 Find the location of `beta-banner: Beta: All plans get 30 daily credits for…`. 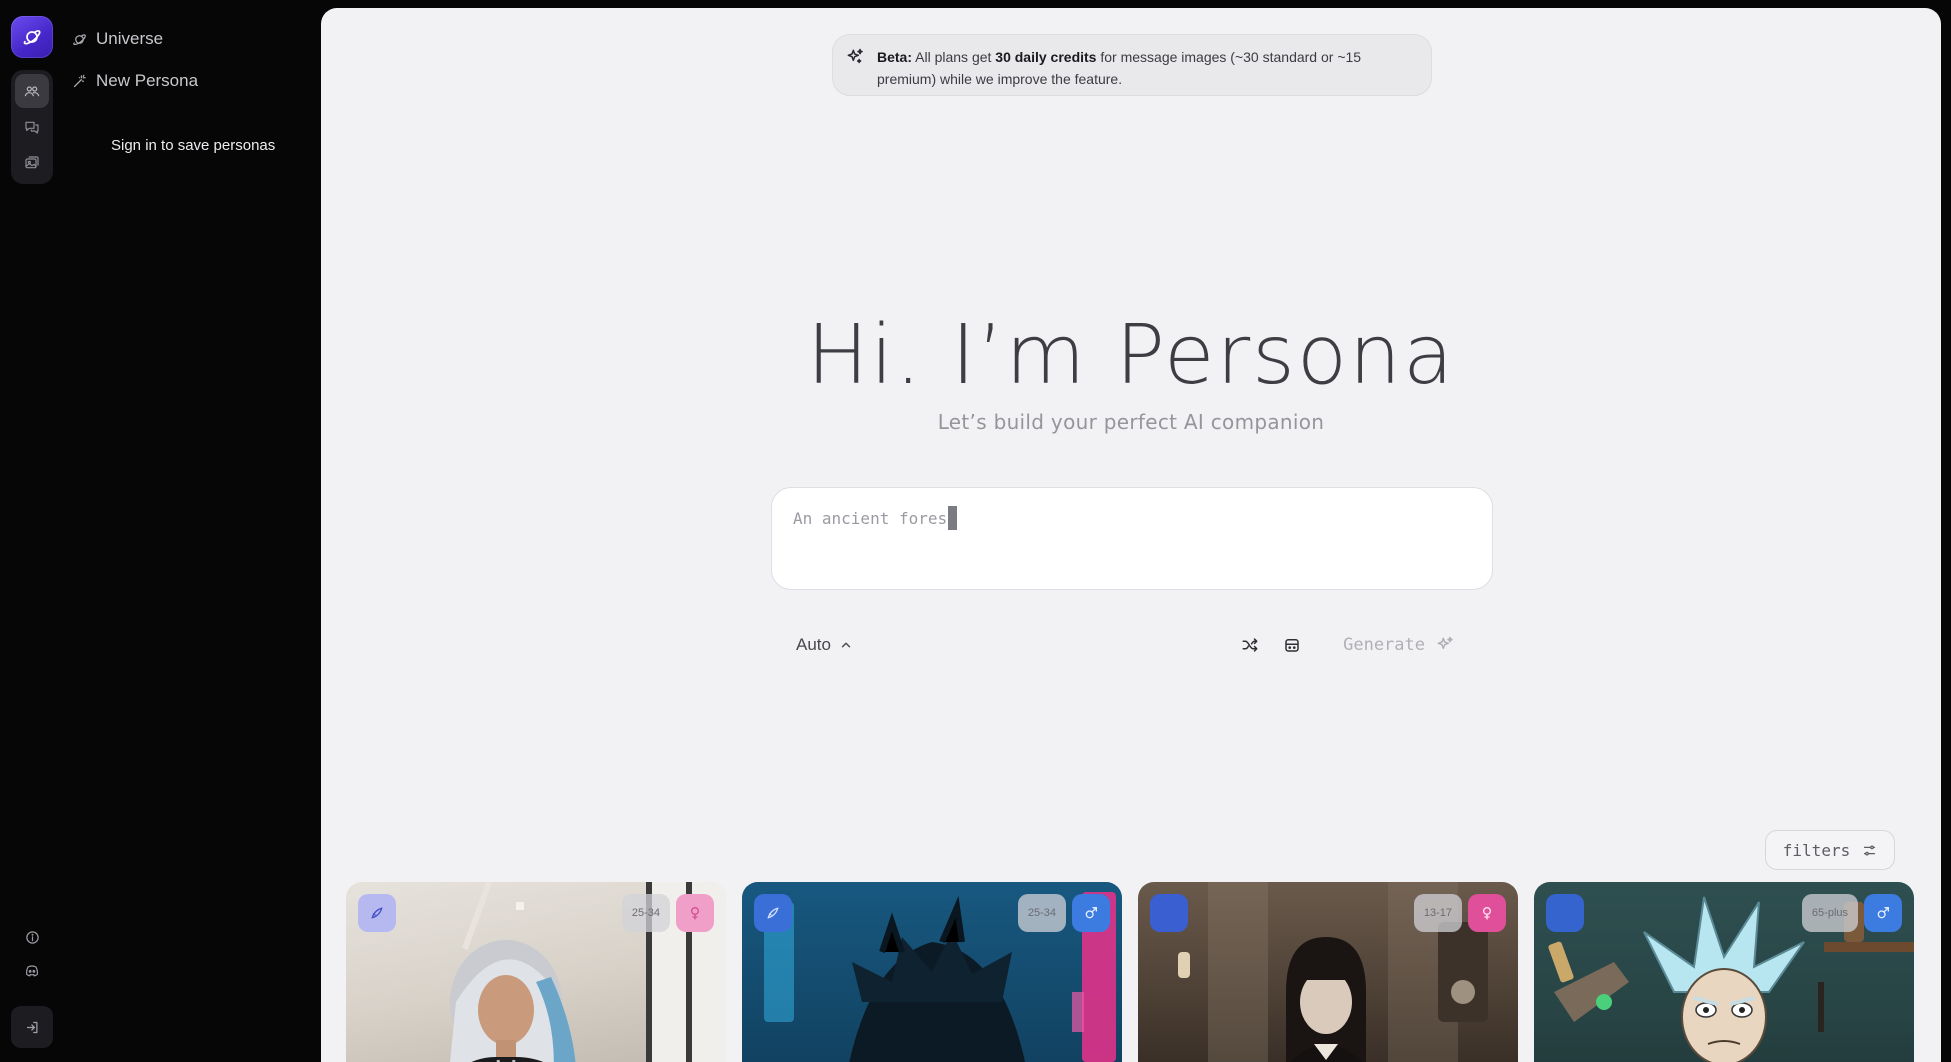

beta-banner: Beta: All plans get 30 daily credits for… is located at coordinates (1132, 65).